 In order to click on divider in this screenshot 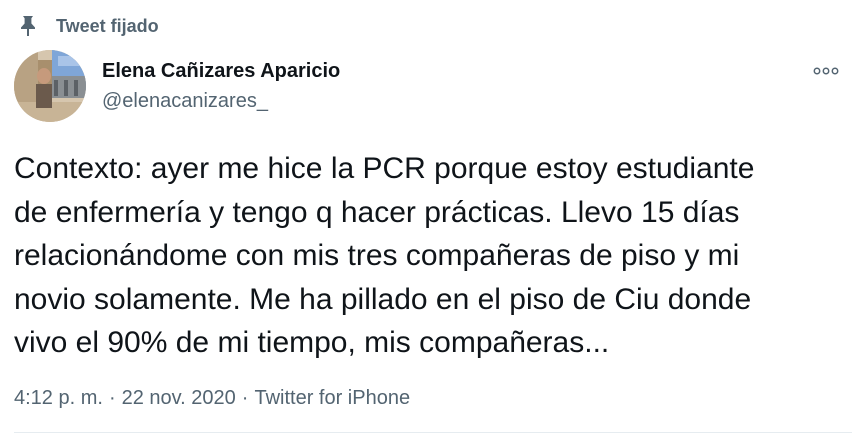, I will do `click(433, 432)`.